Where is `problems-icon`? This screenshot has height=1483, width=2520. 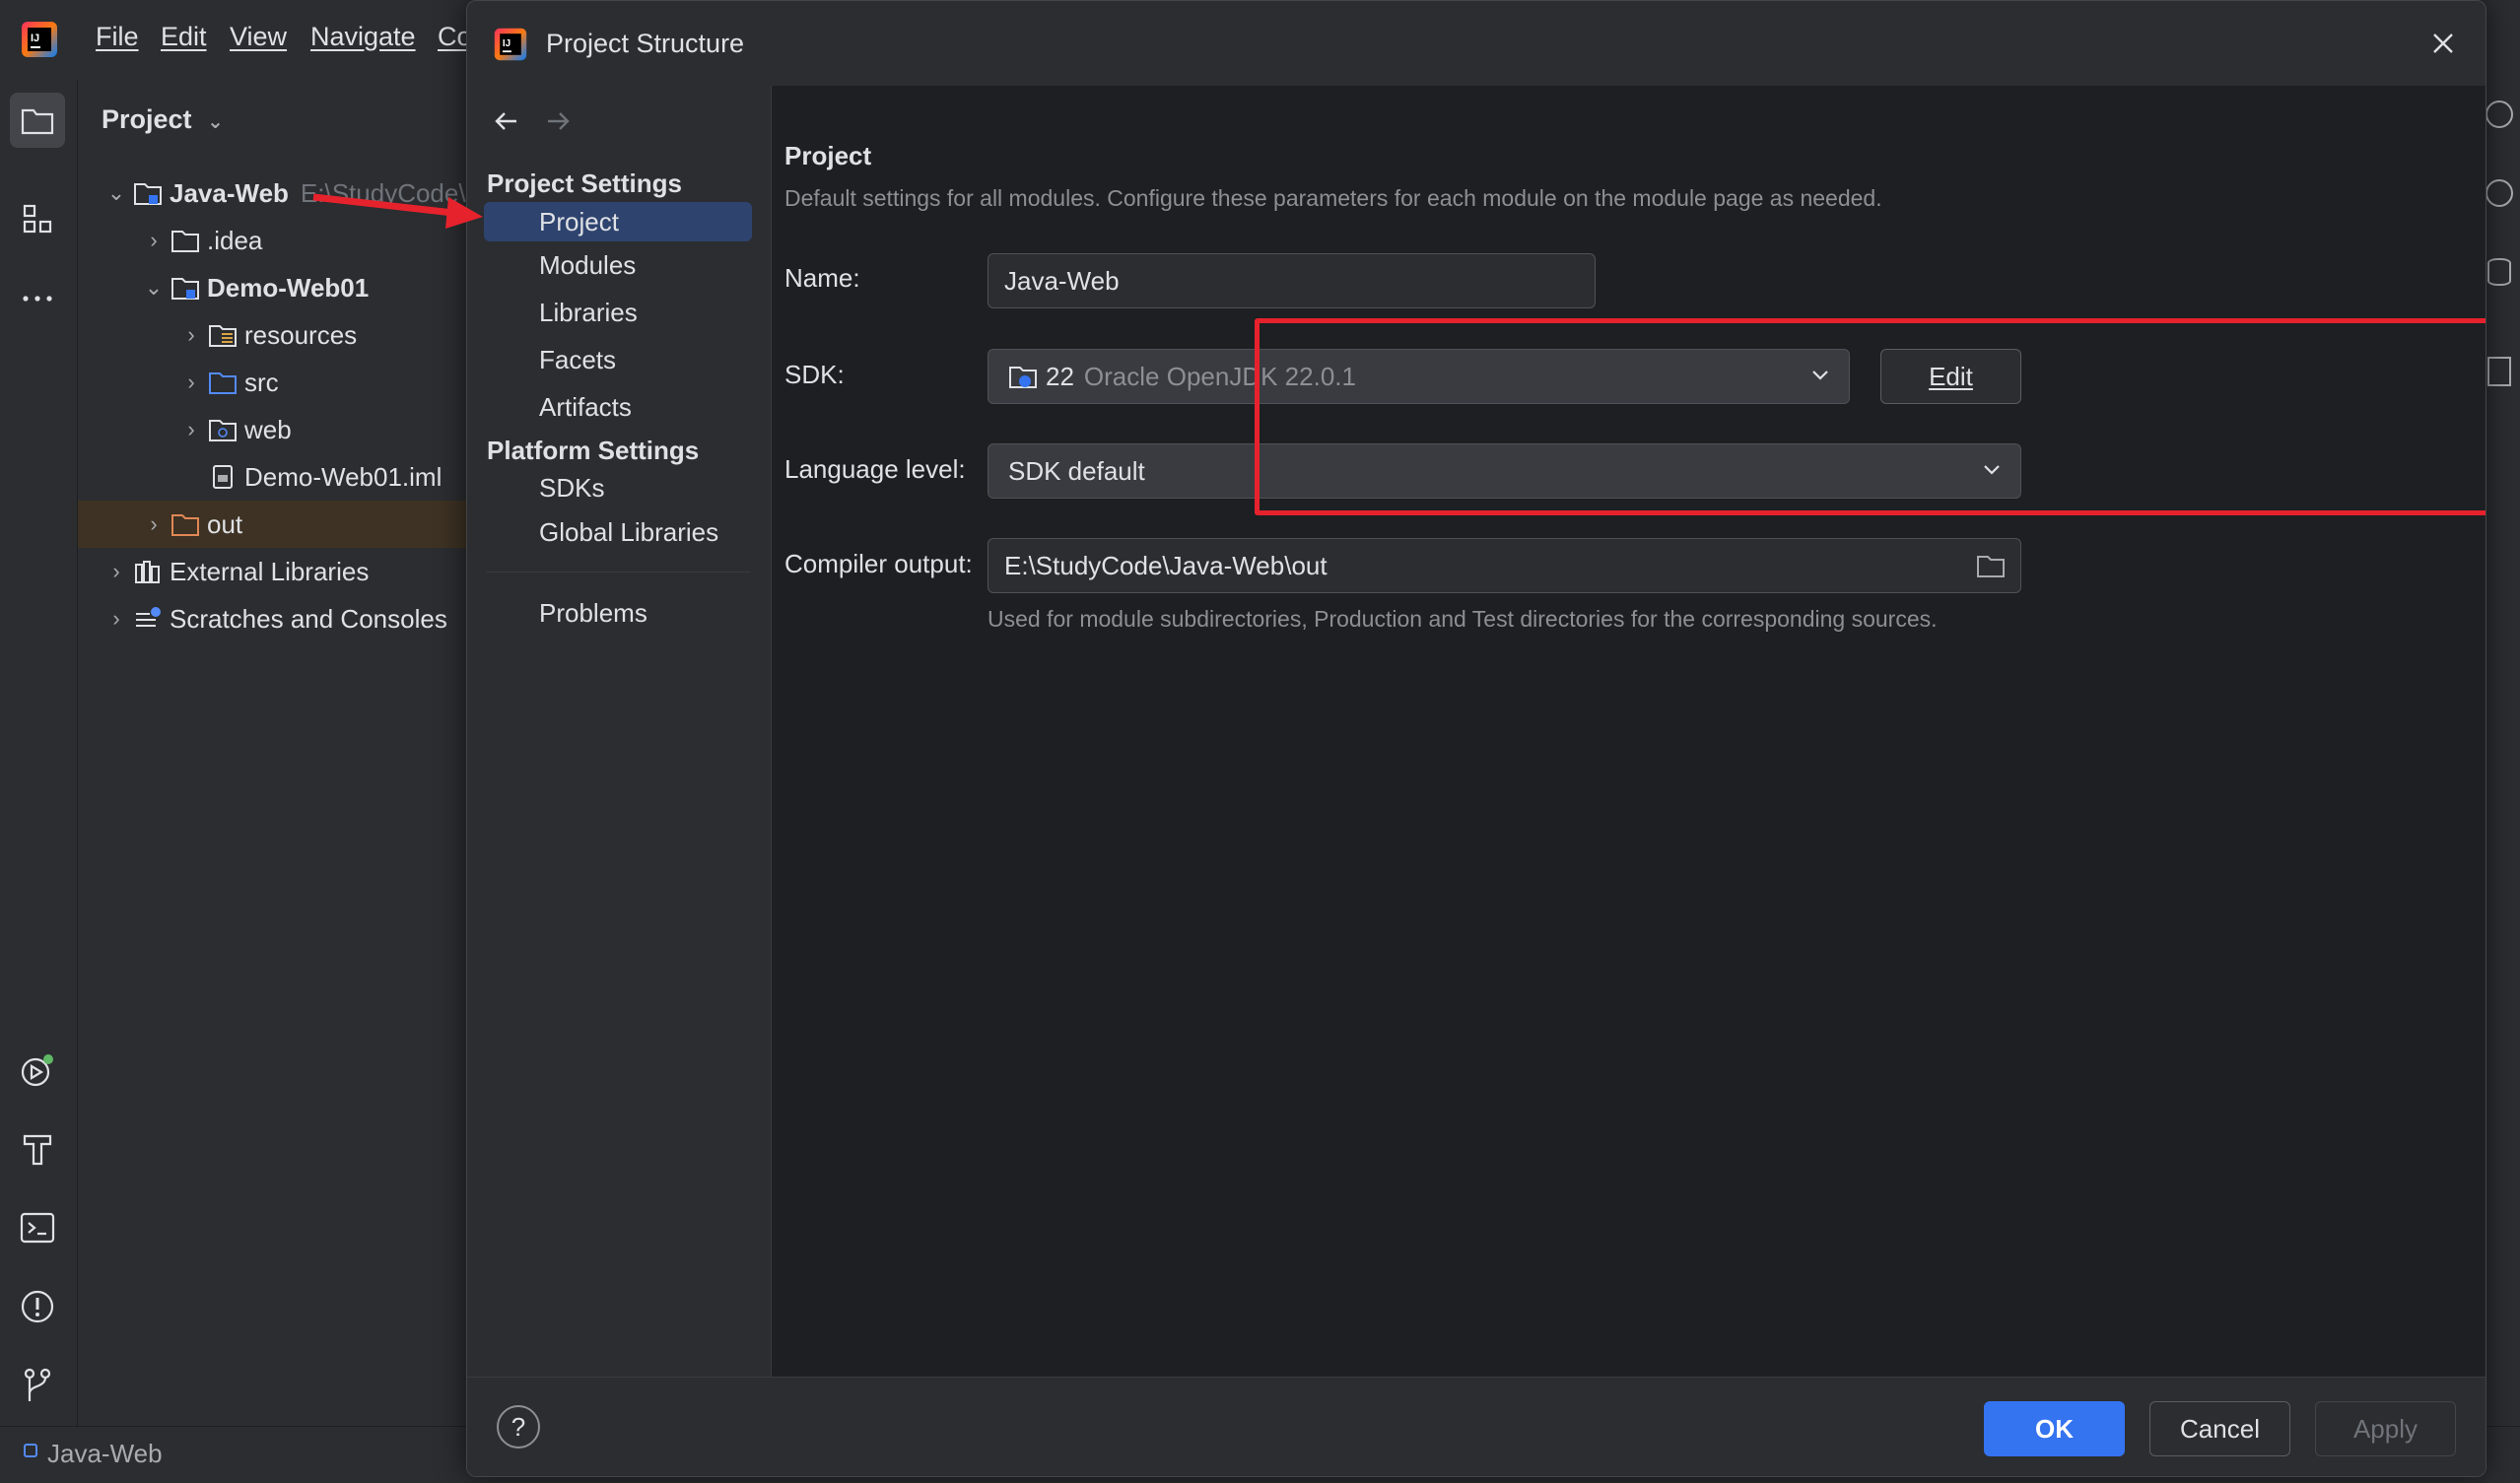
problems-icon is located at coordinates (37, 1306).